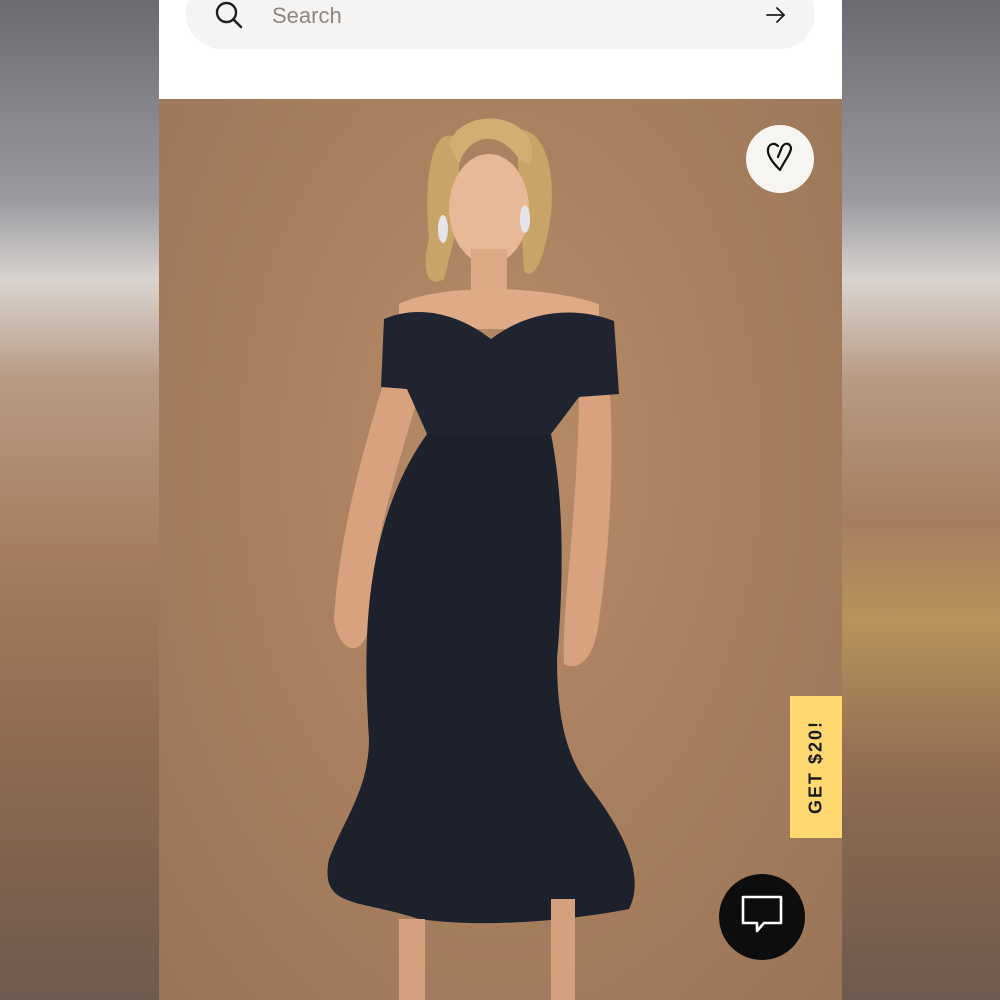 The height and width of the screenshot is (1000, 1000). What do you see at coordinates (502, 16) in the screenshot?
I see `search-input` at bounding box center [502, 16].